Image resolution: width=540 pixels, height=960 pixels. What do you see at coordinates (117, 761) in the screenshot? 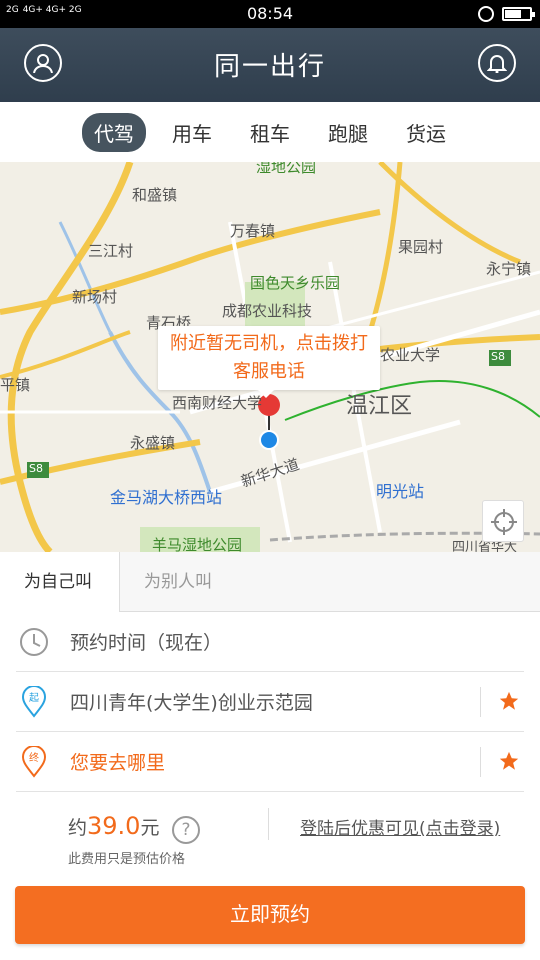
I see `destination-input: 您要去哪里` at bounding box center [117, 761].